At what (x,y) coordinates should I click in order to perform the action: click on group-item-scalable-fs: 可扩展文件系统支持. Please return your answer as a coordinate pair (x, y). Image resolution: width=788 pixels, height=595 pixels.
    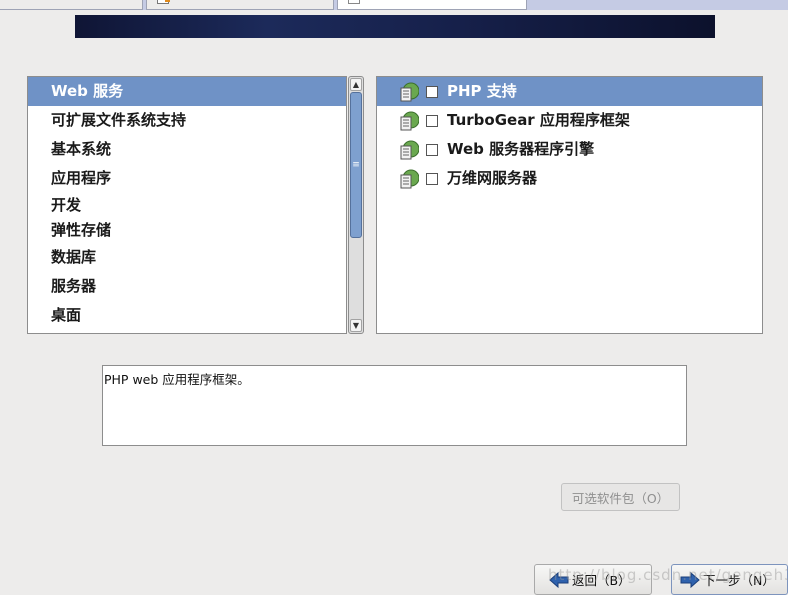
    Looking at the image, I should click on (187, 120).